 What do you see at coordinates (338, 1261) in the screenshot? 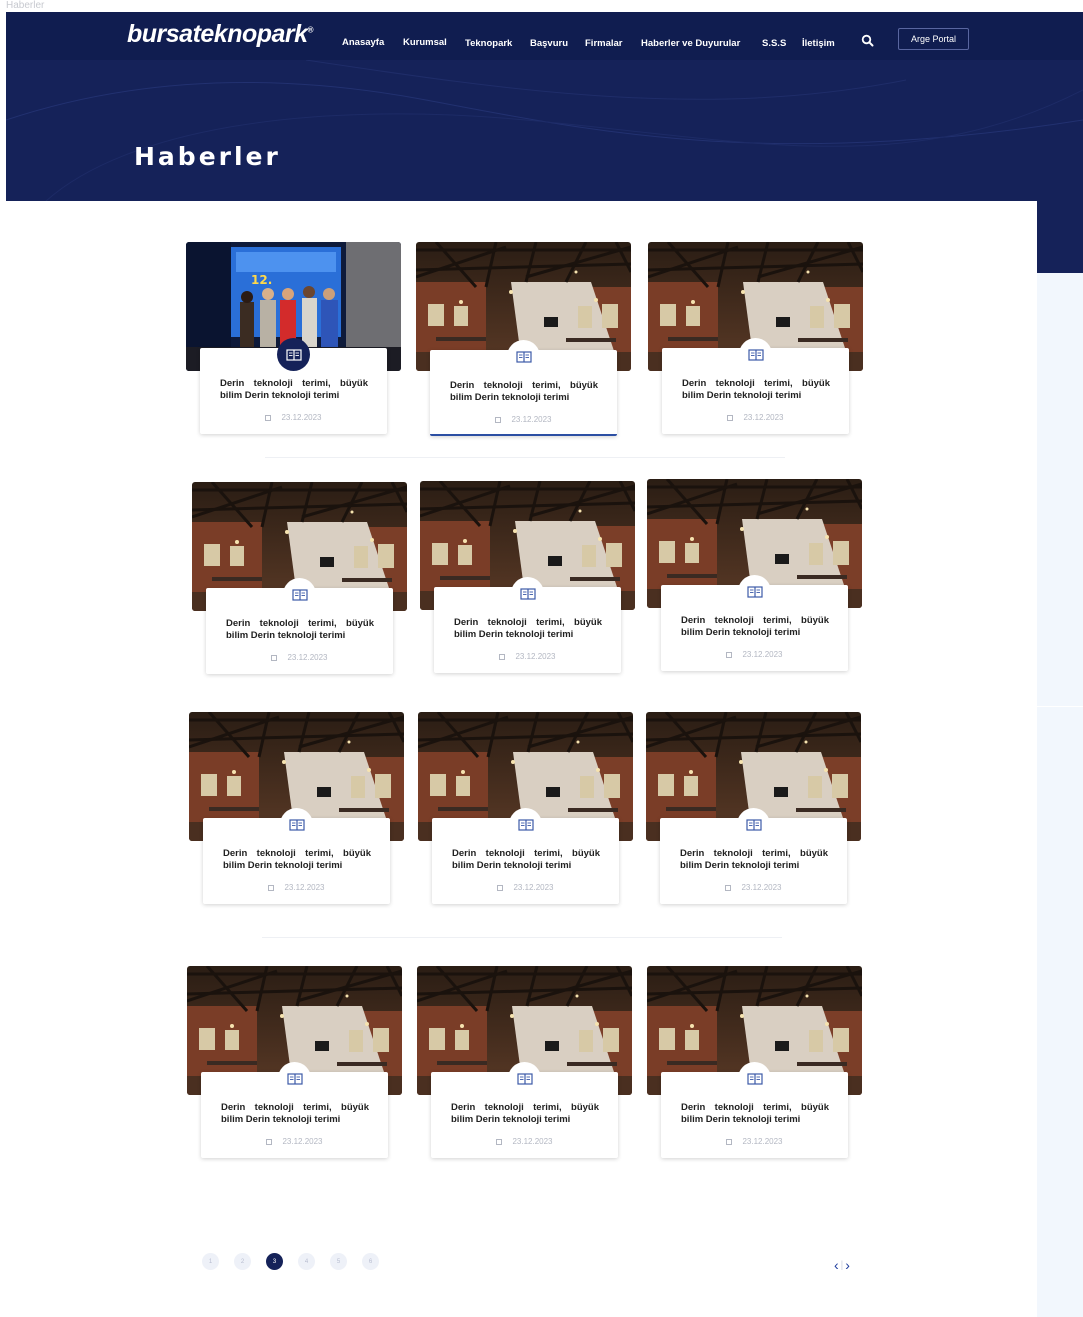
I see `page-number-button: 5` at bounding box center [338, 1261].